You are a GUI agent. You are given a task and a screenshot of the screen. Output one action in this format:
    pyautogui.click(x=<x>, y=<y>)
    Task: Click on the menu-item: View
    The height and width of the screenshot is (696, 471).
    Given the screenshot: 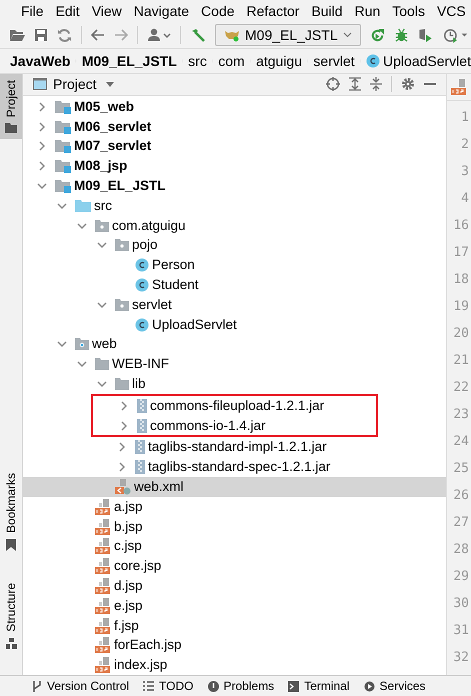 What is the action you would take?
    pyautogui.click(x=107, y=11)
    